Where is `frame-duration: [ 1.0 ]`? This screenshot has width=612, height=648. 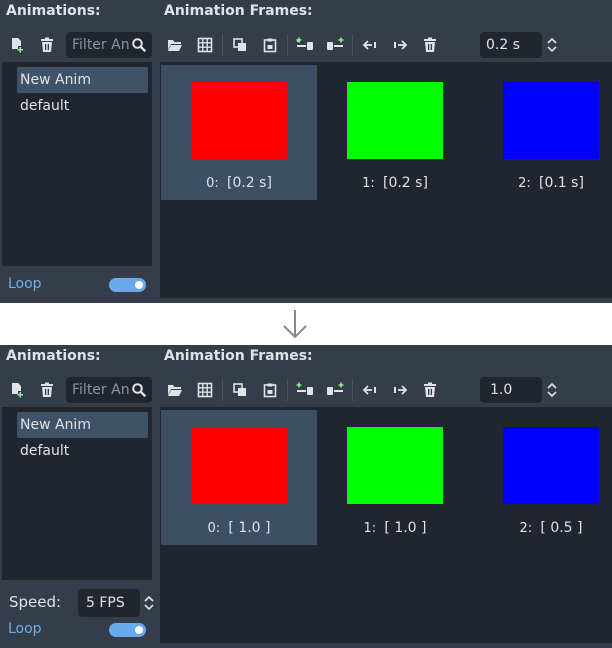 frame-duration: [ 1.0 ] is located at coordinates (249, 528).